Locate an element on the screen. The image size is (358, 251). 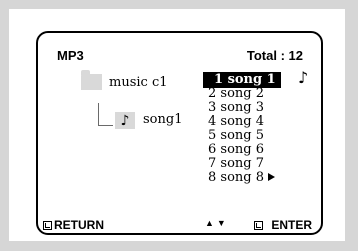
song-item: 1 song 1 ♪ is located at coordinates (255, 79).